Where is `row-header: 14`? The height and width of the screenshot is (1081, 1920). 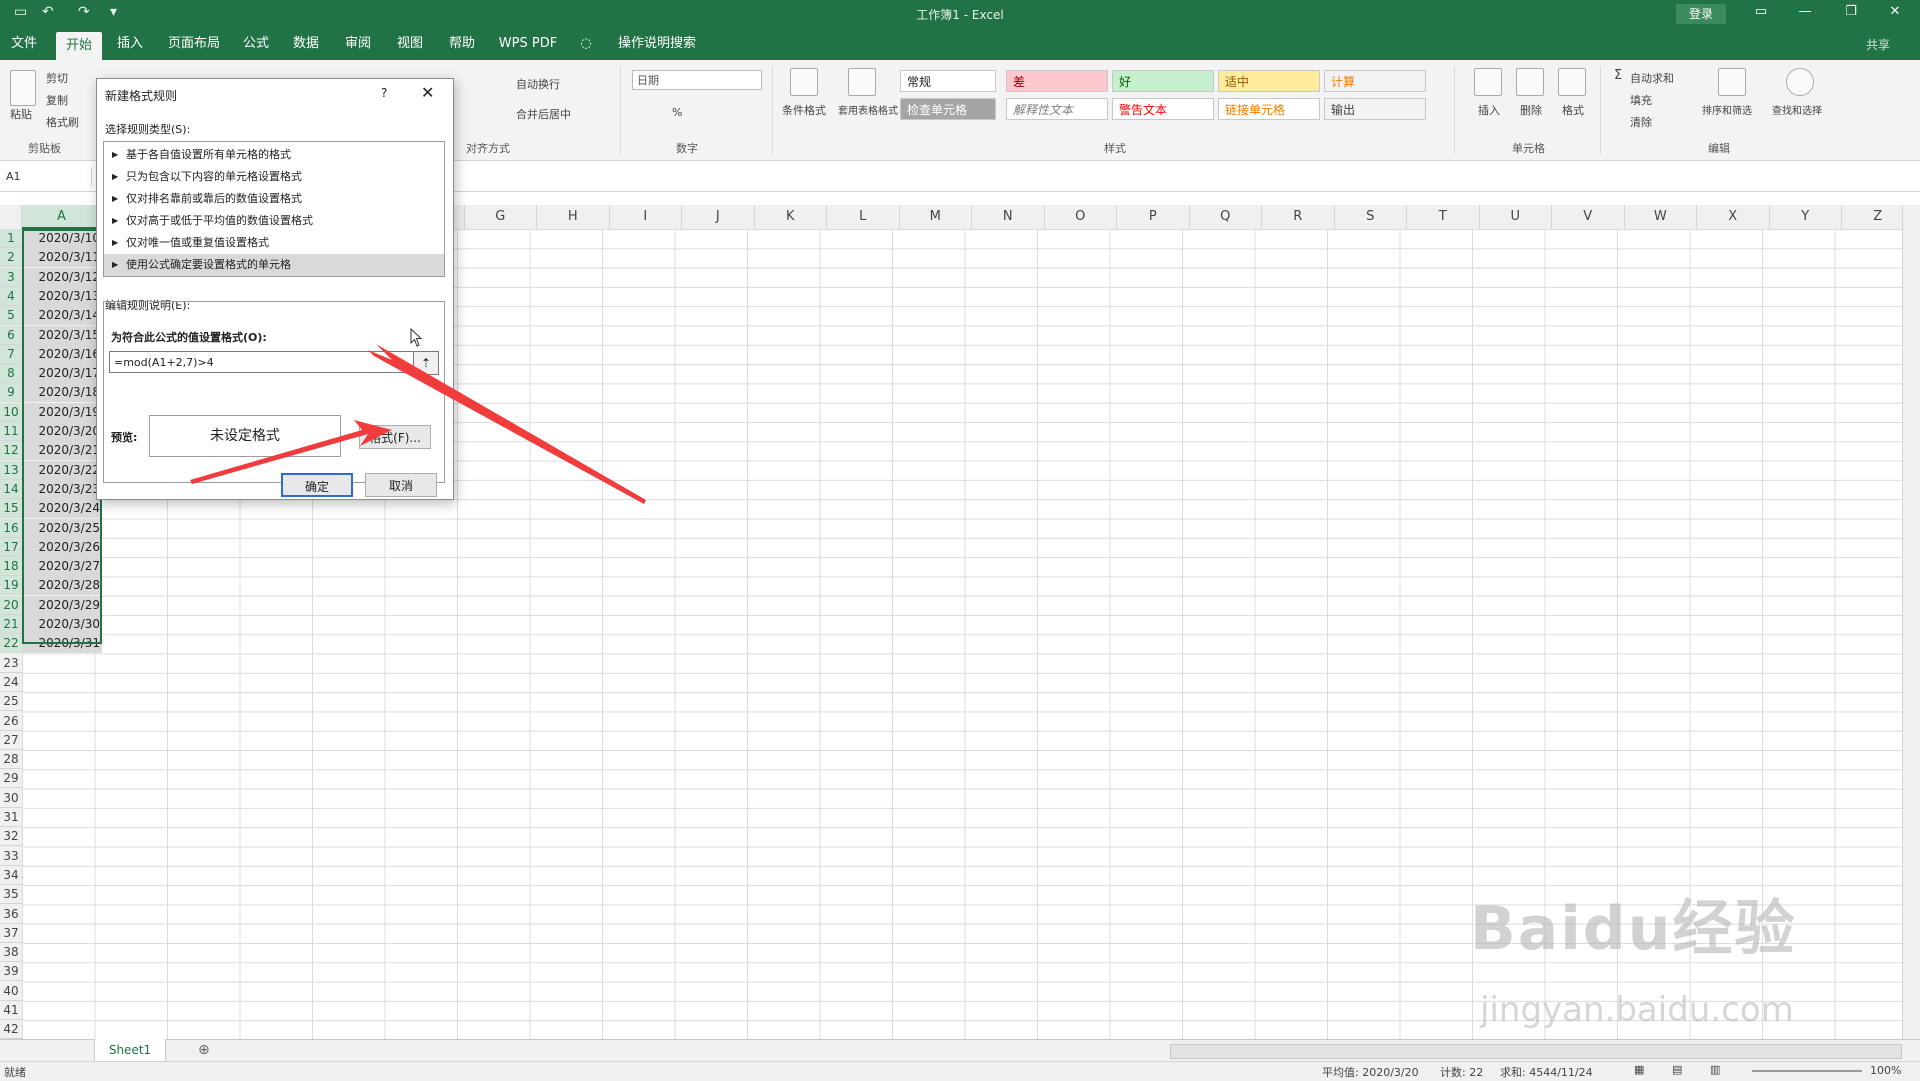
row-header: 14 is located at coordinates (11, 489).